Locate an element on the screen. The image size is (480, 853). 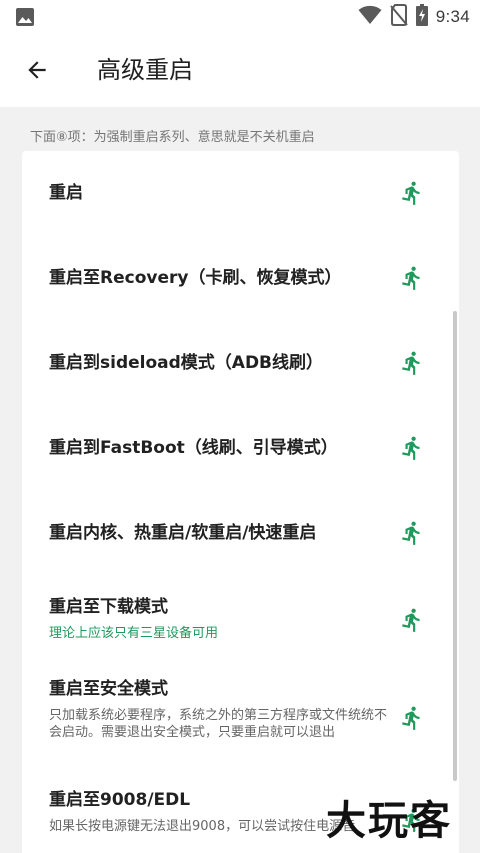
reboot-item-label: 重启 is located at coordinates (66, 193).